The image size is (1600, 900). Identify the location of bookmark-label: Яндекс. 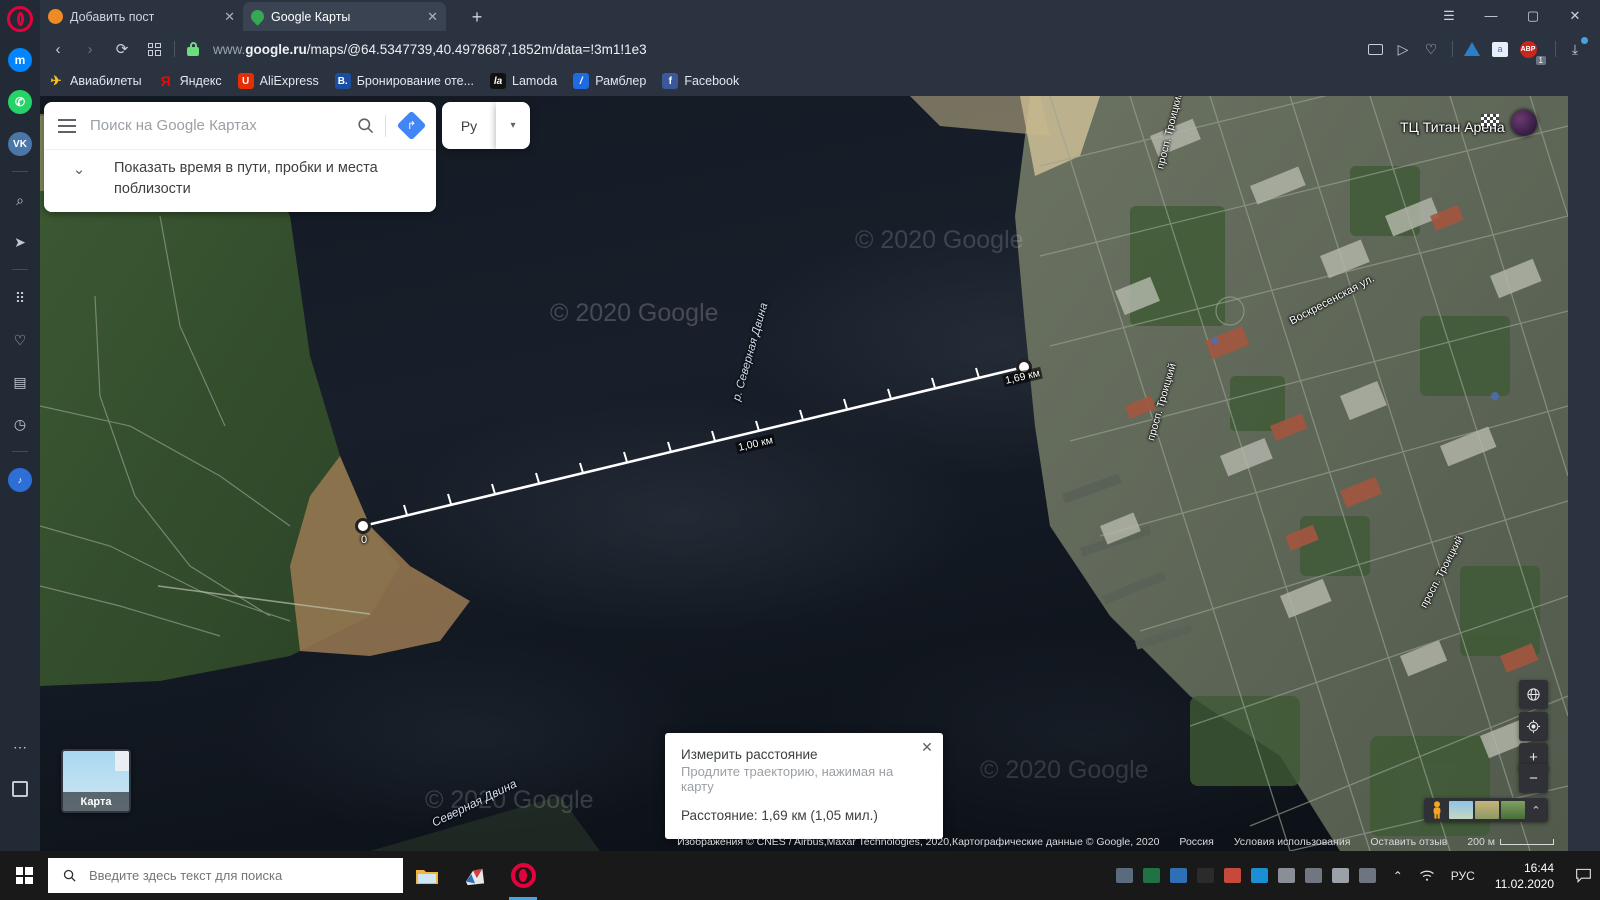
(200, 81).